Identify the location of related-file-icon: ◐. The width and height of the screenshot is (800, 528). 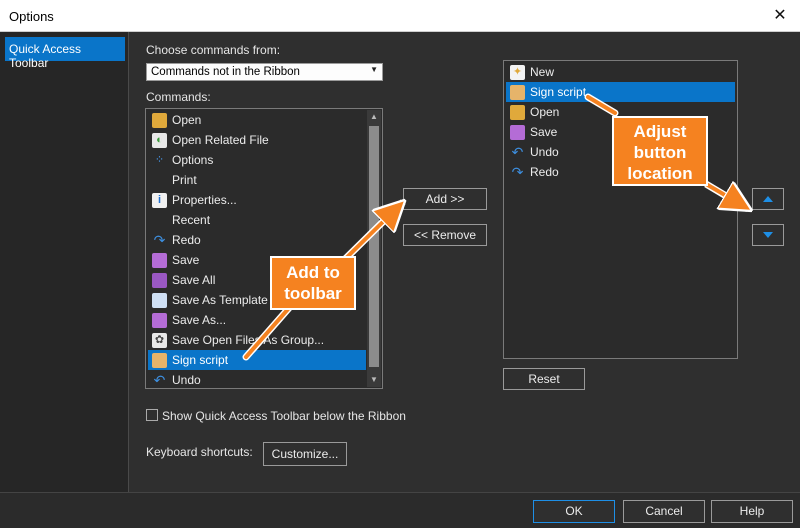
(159, 140).